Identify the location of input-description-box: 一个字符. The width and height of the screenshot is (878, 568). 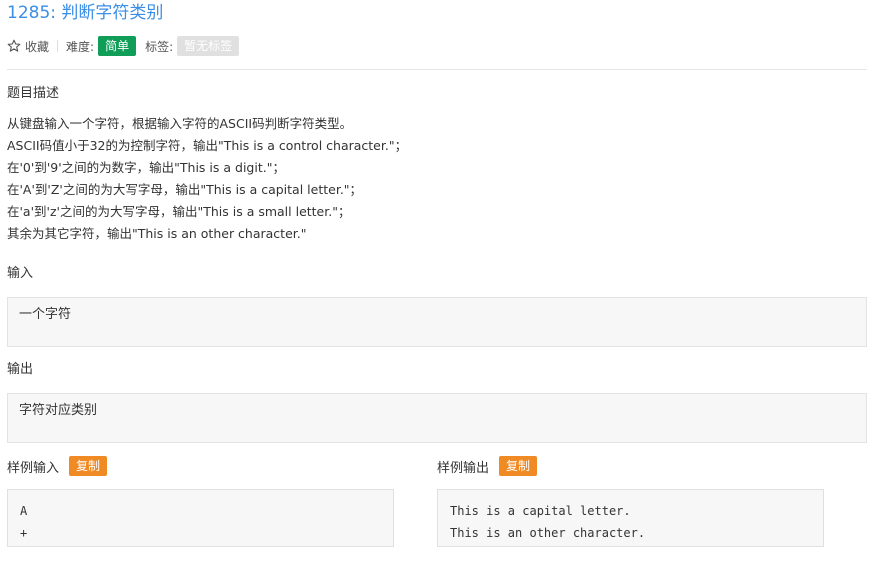
(437, 322).